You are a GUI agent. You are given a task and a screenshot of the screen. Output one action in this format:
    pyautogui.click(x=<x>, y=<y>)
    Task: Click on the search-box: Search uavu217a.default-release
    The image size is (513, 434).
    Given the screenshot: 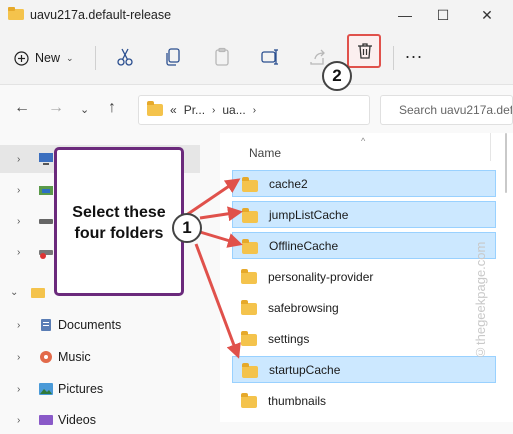 What is the action you would take?
    pyautogui.click(x=446, y=110)
    